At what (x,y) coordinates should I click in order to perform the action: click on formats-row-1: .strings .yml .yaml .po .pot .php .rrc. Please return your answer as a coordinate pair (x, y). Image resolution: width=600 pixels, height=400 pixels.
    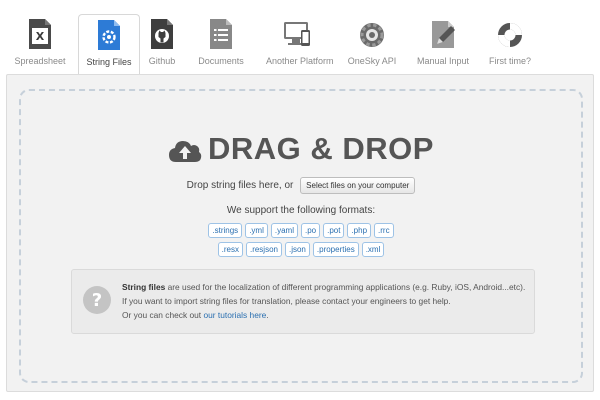
    Looking at the image, I should click on (301, 230).